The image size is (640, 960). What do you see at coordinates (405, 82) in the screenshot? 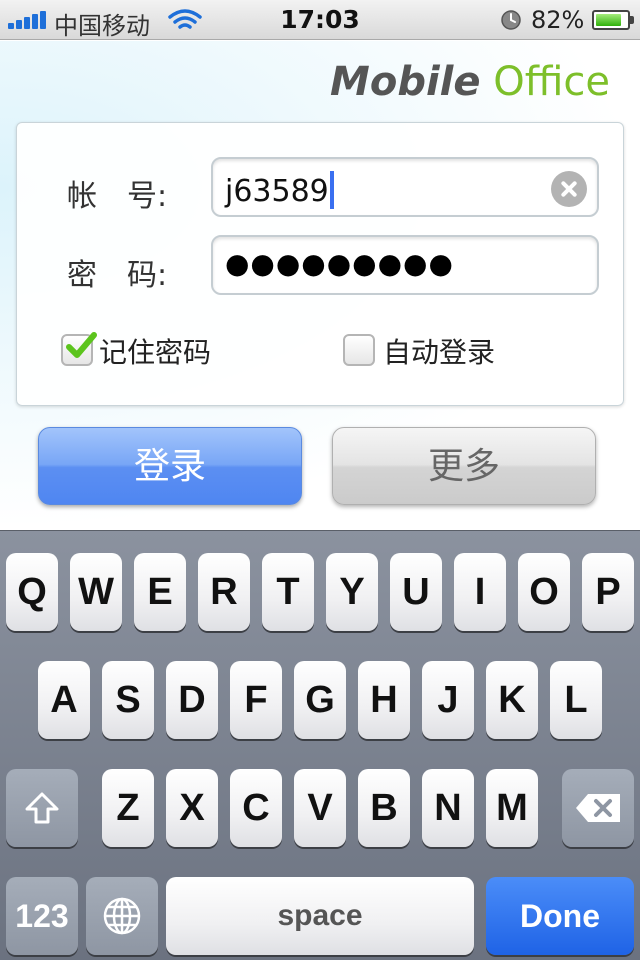
I see `logo-text-mobile: Mobile` at bounding box center [405, 82].